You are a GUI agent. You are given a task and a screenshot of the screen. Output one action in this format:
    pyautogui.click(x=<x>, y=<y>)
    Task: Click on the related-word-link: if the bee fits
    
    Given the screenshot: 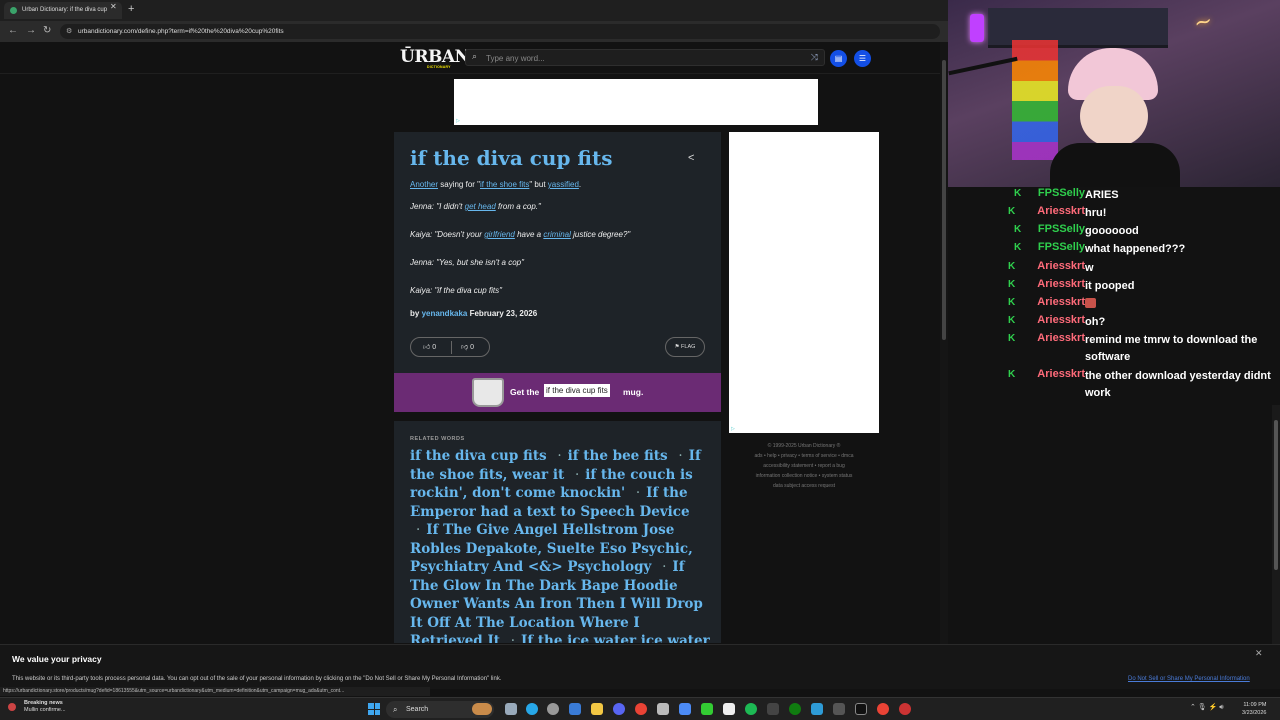 What is the action you would take?
    pyautogui.click(x=618, y=456)
    